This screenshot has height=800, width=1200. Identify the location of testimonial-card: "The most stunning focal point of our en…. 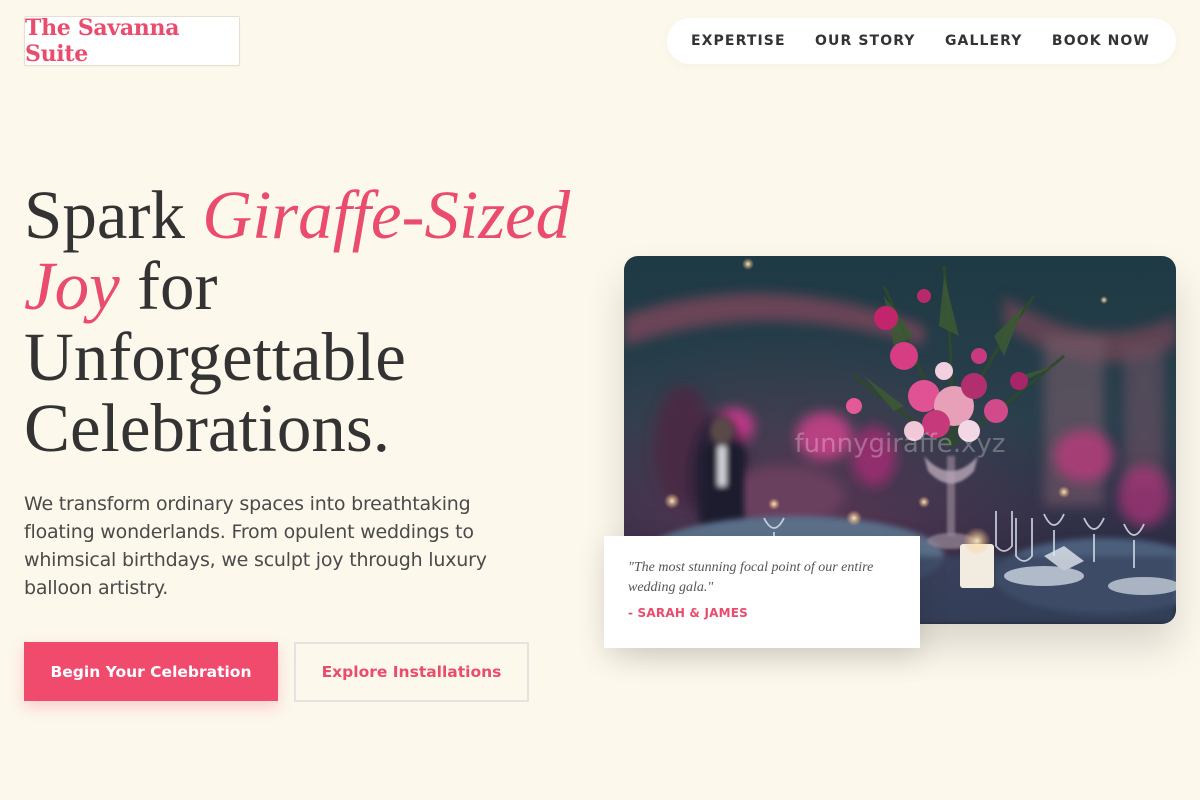
(762, 592).